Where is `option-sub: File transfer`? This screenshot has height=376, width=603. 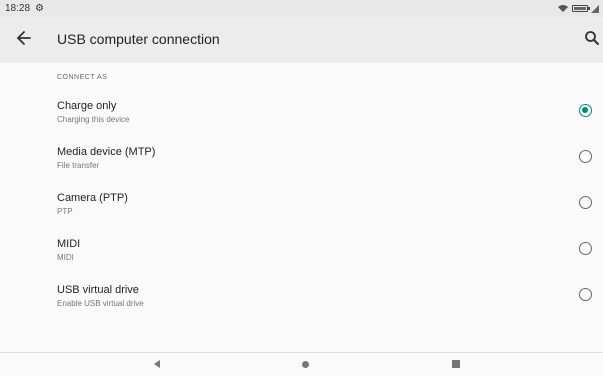
option-sub: File transfer is located at coordinates (78, 165).